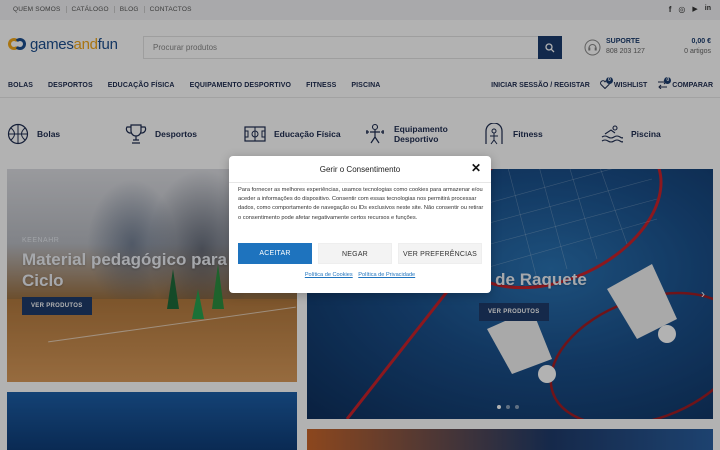  I want to click on cookie-policy-link: Política de Cookies, so click(329, 275).